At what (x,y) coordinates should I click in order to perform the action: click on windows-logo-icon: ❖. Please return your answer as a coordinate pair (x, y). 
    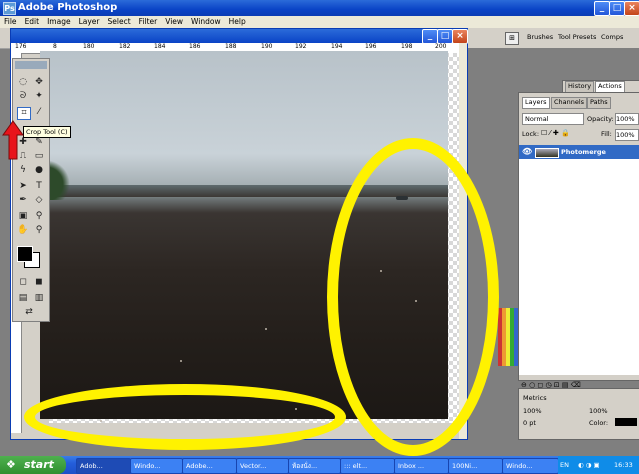
    Looking at the image, I should click on (11, 464).